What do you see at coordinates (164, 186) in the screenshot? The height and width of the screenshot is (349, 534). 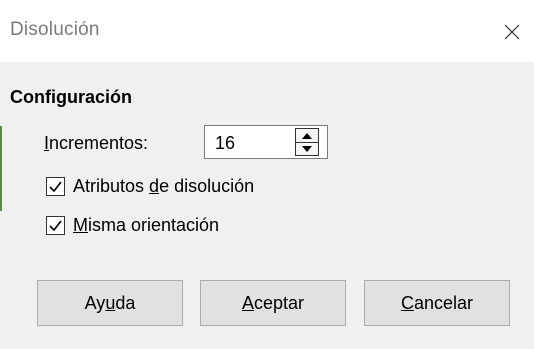 I see `dissolve-attributes-label: Atributos de disolución` at bounding box center [164, 186].